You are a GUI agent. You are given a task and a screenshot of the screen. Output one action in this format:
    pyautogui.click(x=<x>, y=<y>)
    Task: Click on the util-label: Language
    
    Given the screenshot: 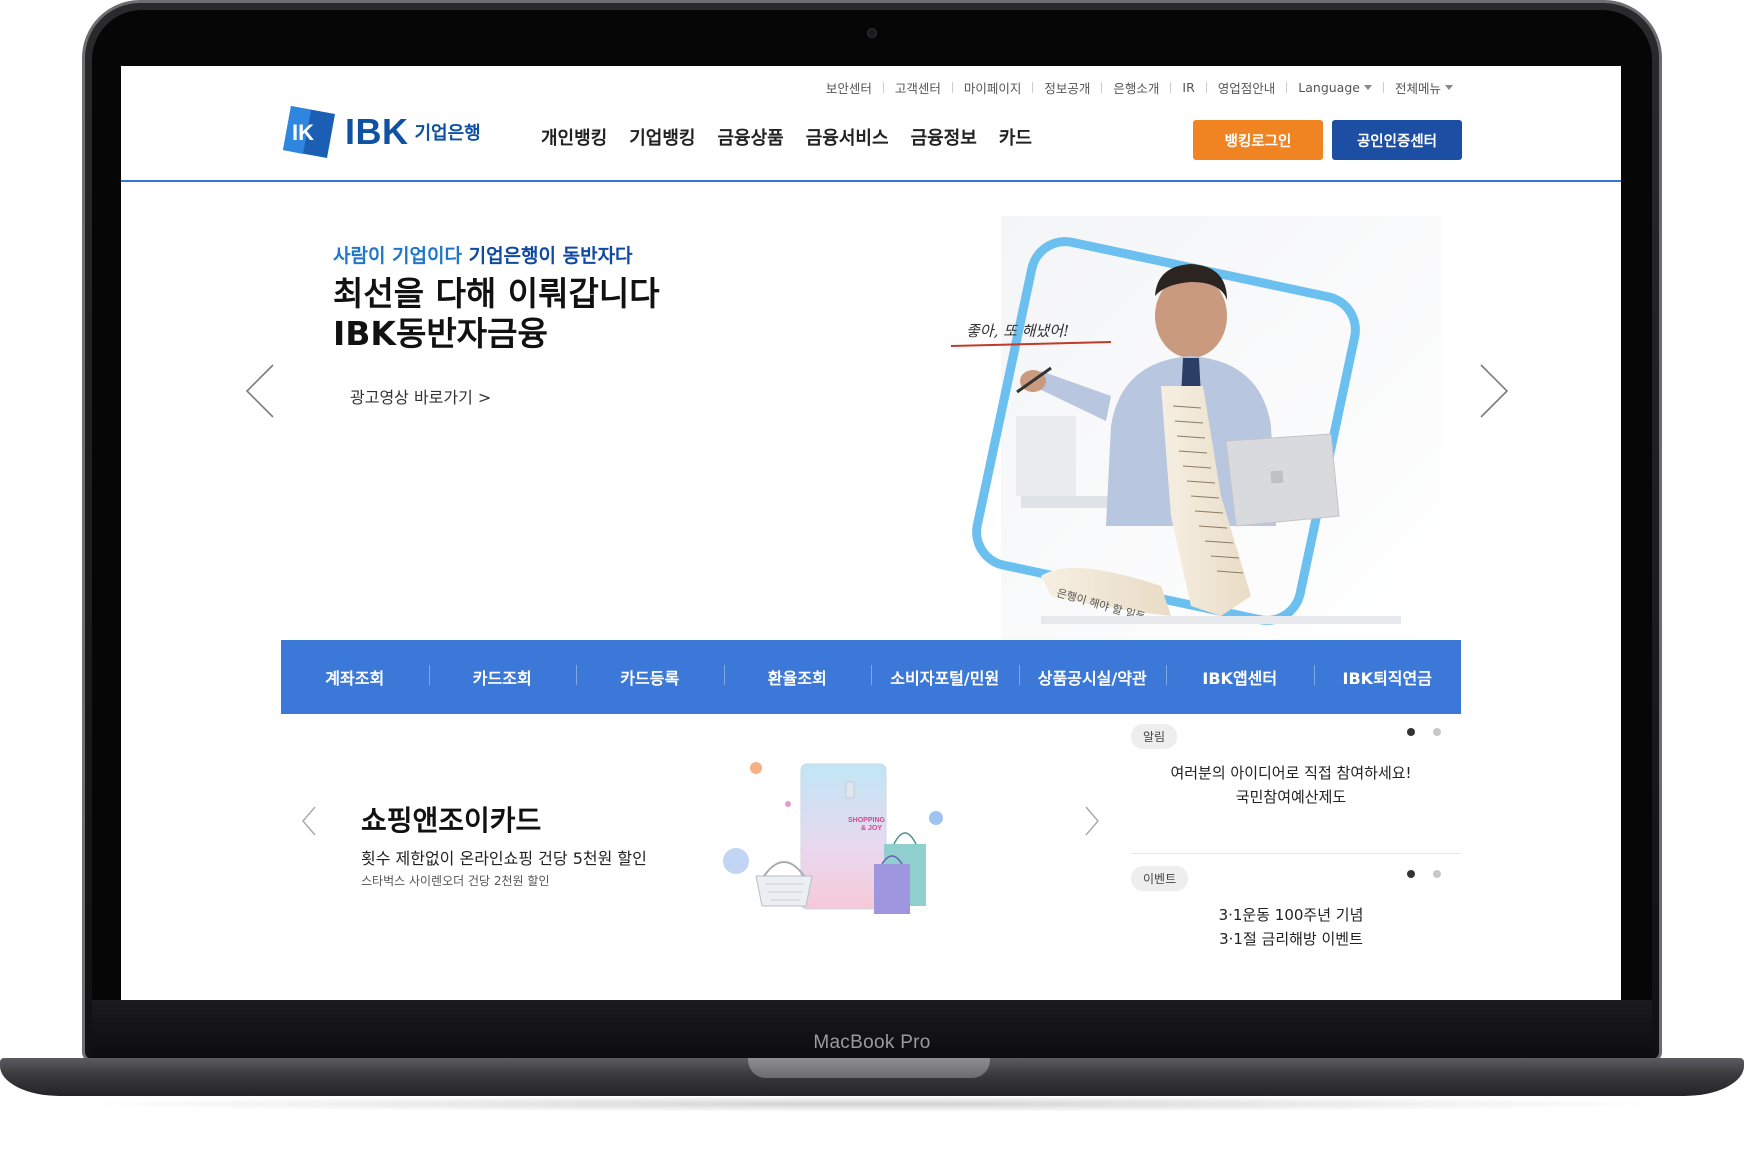 What is the action you would take?
    pyautogui.click(x=1329, y=87)
    